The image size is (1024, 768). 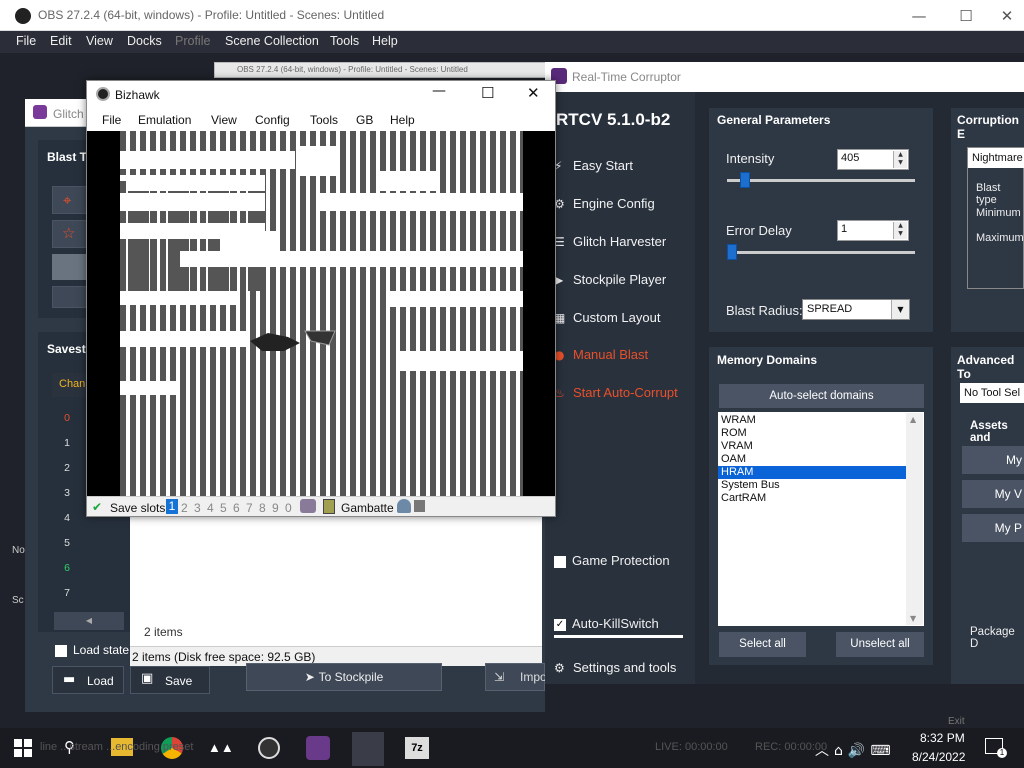 What do you see at coordinates (262, 508) in the screenshot?
I see `save-slot: 8` at bounding box center [262, 508].